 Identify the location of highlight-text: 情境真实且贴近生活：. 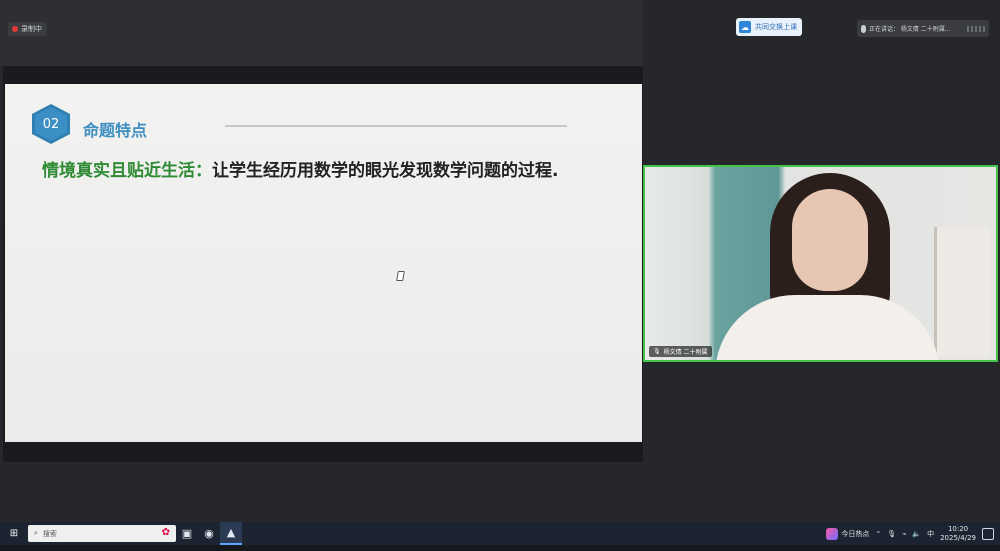
(127, 171).